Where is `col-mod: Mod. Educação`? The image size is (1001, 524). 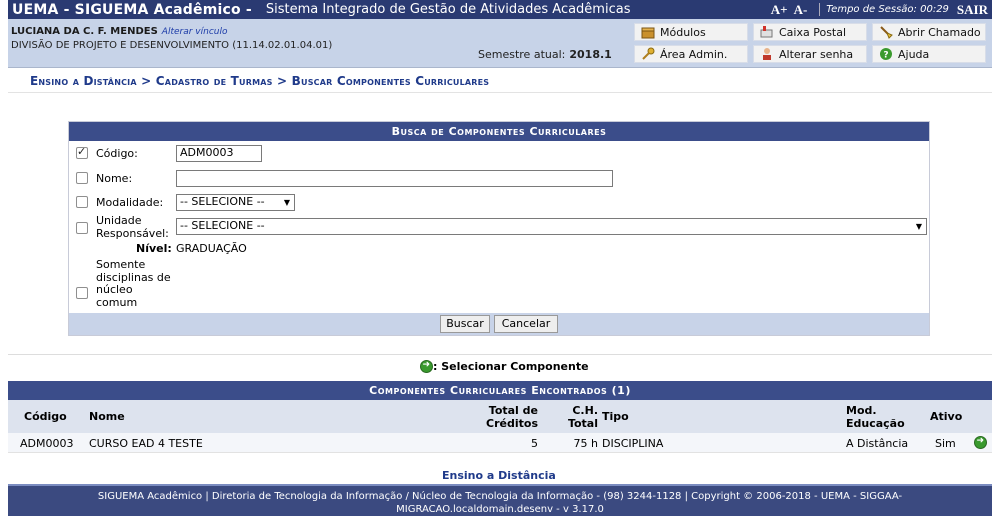
col-mod: Mod. Educação is located at coordinates (875, 417).